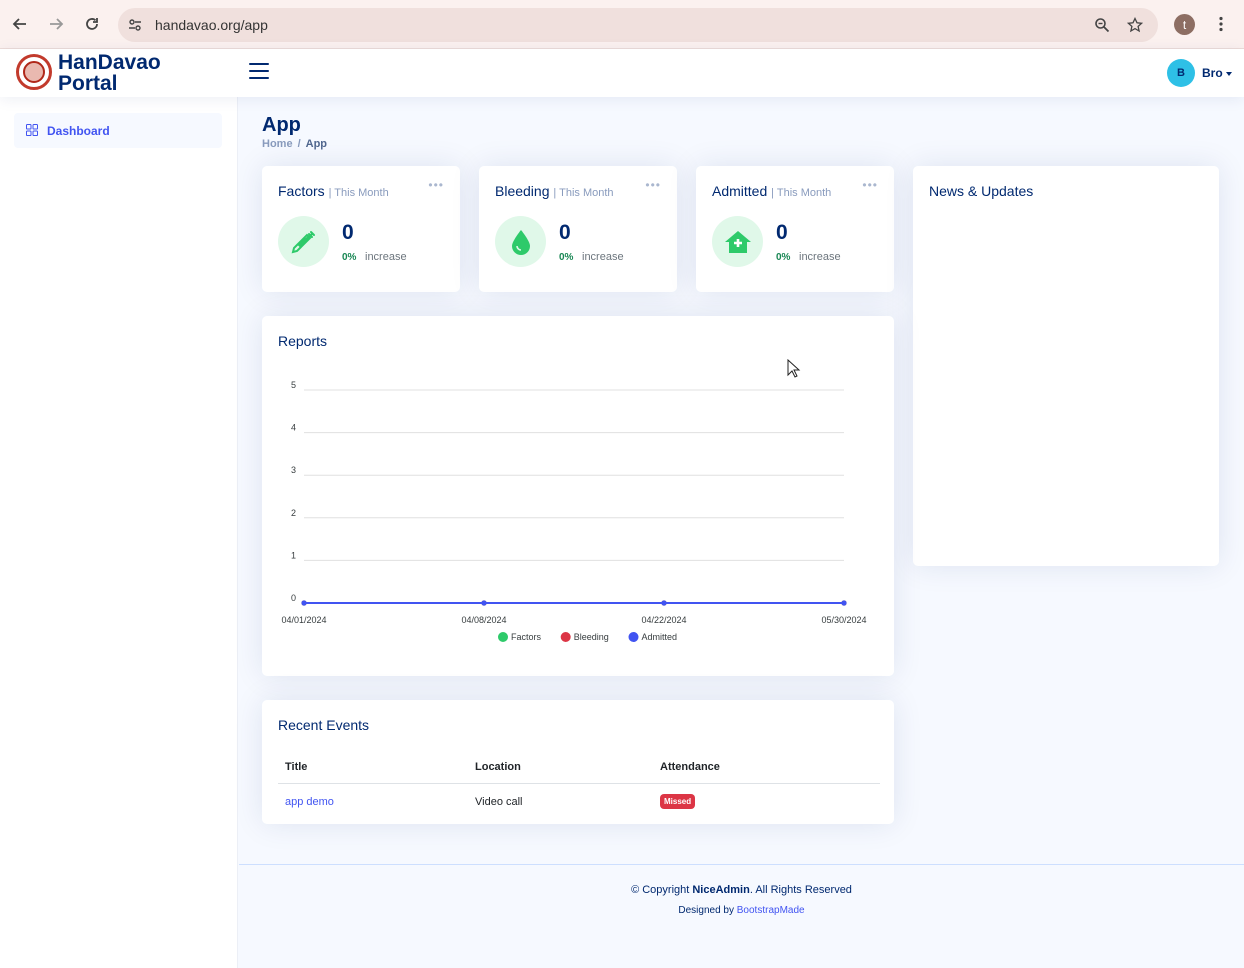 The height and width of the screenshot is (968, 1244). What do you see at coordinates (1217, 73) in the screenshot?
I see `user-menu: Bro` at bounding box center [1217, 73].